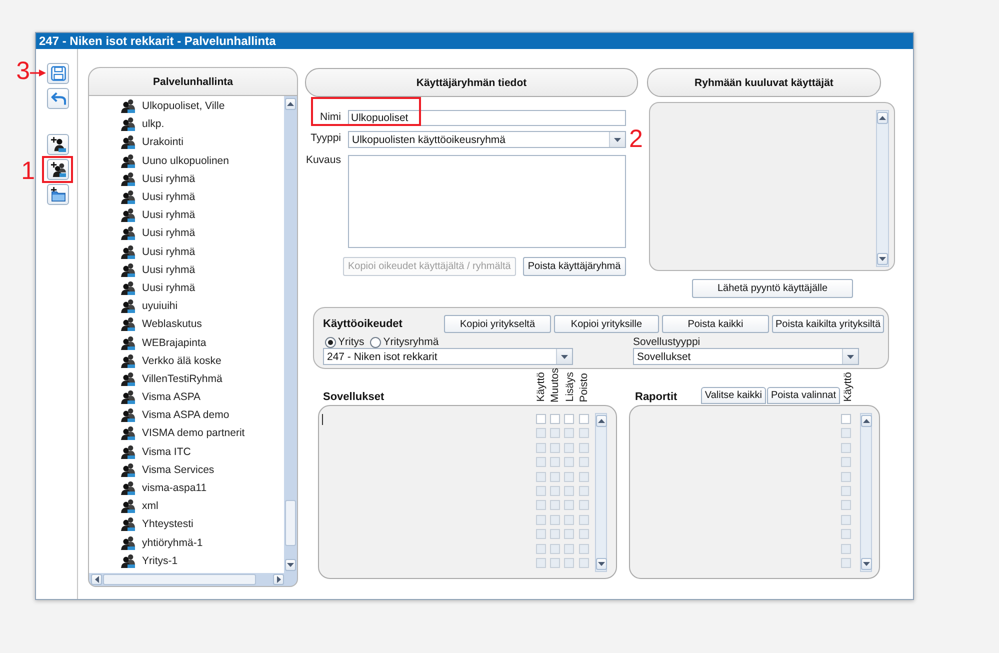 This screenshot has width=999, height=653. I want to click on add-group-button, so click(58, 169).